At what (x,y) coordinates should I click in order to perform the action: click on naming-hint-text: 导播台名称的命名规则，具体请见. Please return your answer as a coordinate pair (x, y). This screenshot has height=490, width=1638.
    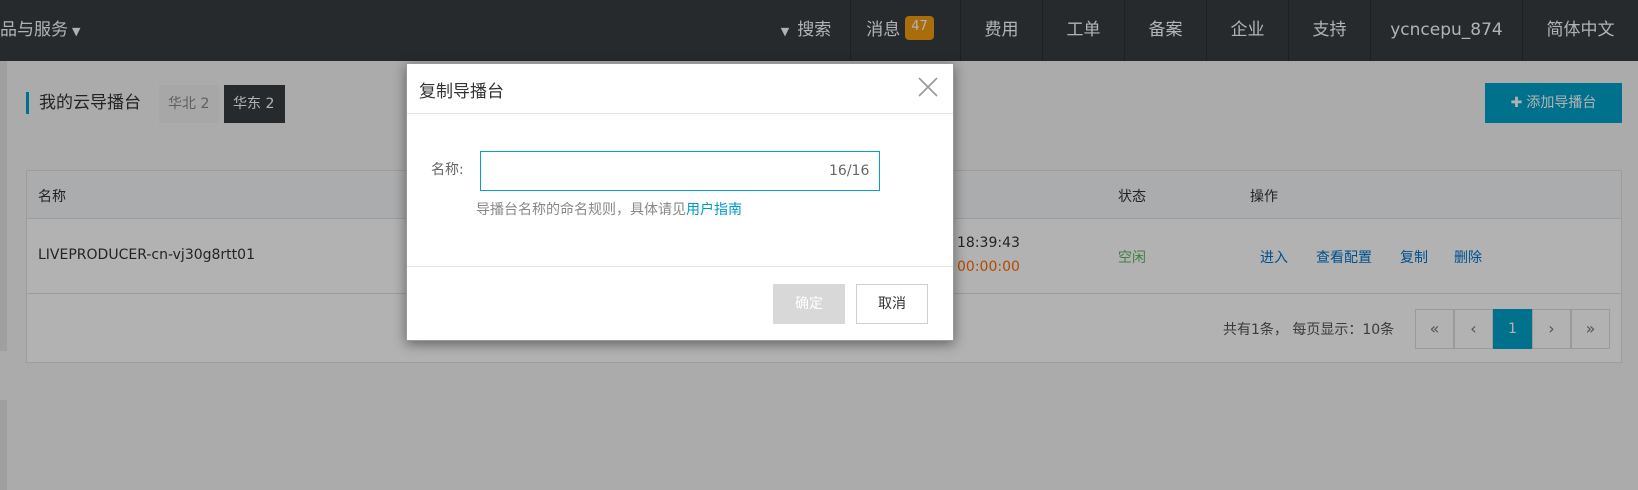
    Looking at the image, I should click on (581, 210).